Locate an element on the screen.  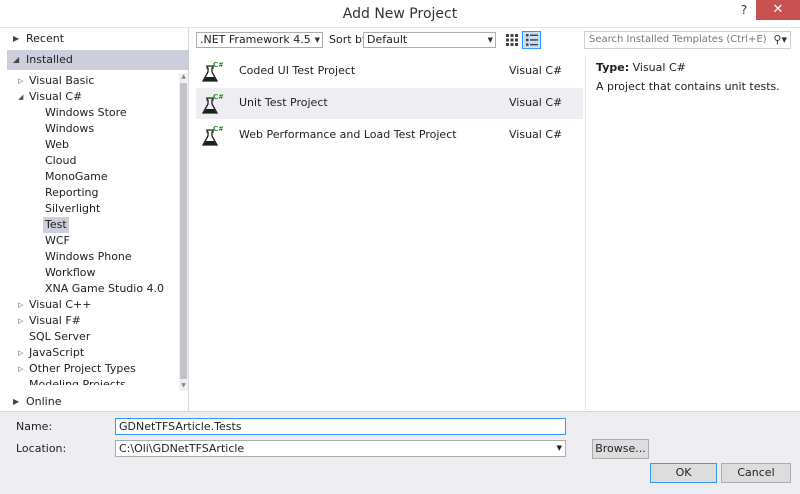
tree-item-label: JavaScript is located at coordinates (57, 352).